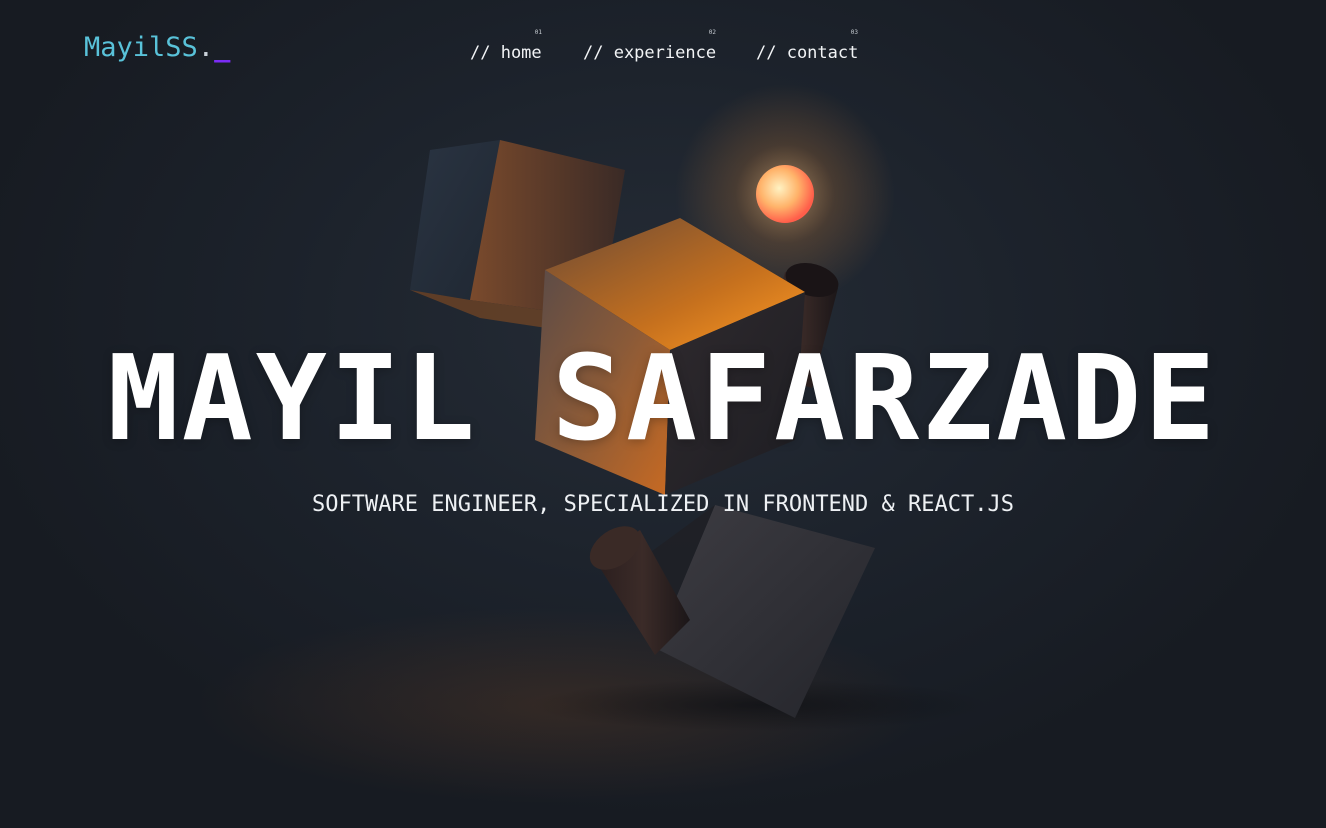 This screenshot has height=828, width=1326. Describe the element at coordinates (785, 194) in the screenshot. I see `glowing-sphere` at that location.